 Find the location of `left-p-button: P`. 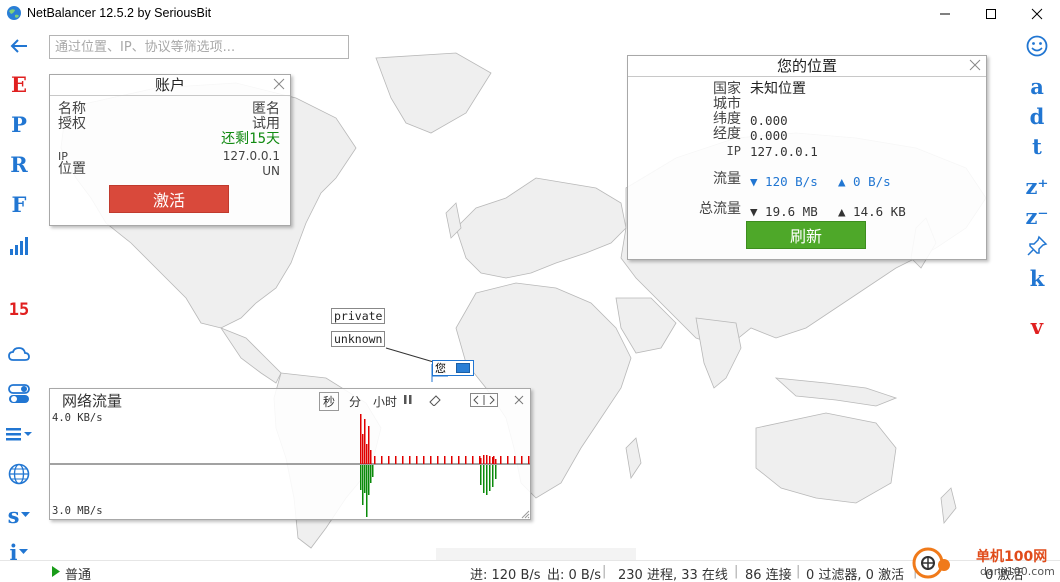

left-p-button: P is located at coordinates (19, 124).